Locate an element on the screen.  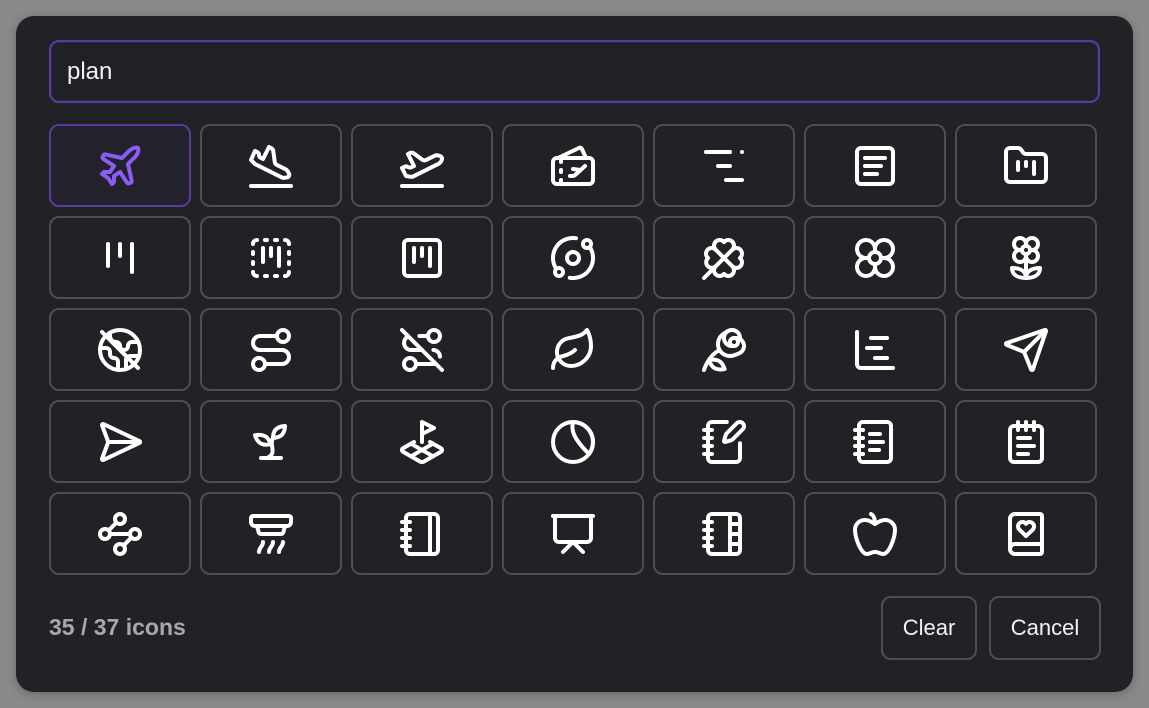
presentation-icon is located at coordinates (573, 533).